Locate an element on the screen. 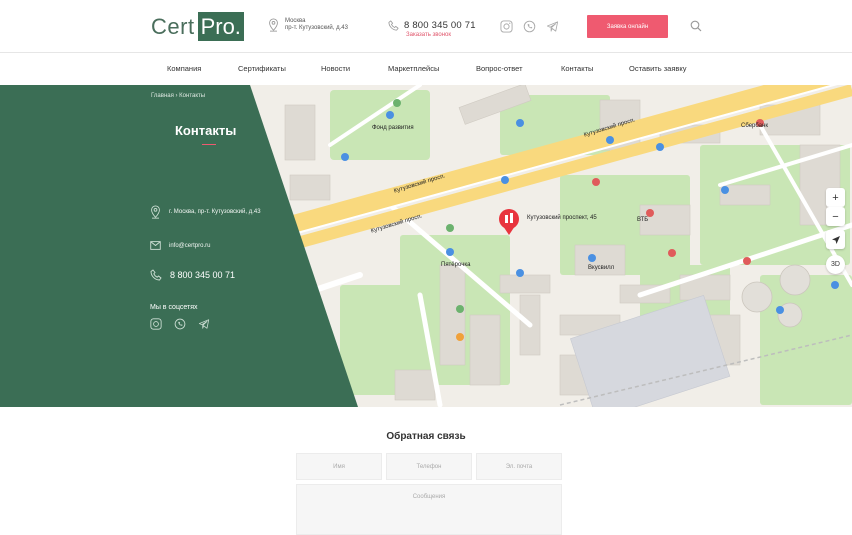  nav-item-faq: Вопрос-ответ is located at coordinates (499, 68).